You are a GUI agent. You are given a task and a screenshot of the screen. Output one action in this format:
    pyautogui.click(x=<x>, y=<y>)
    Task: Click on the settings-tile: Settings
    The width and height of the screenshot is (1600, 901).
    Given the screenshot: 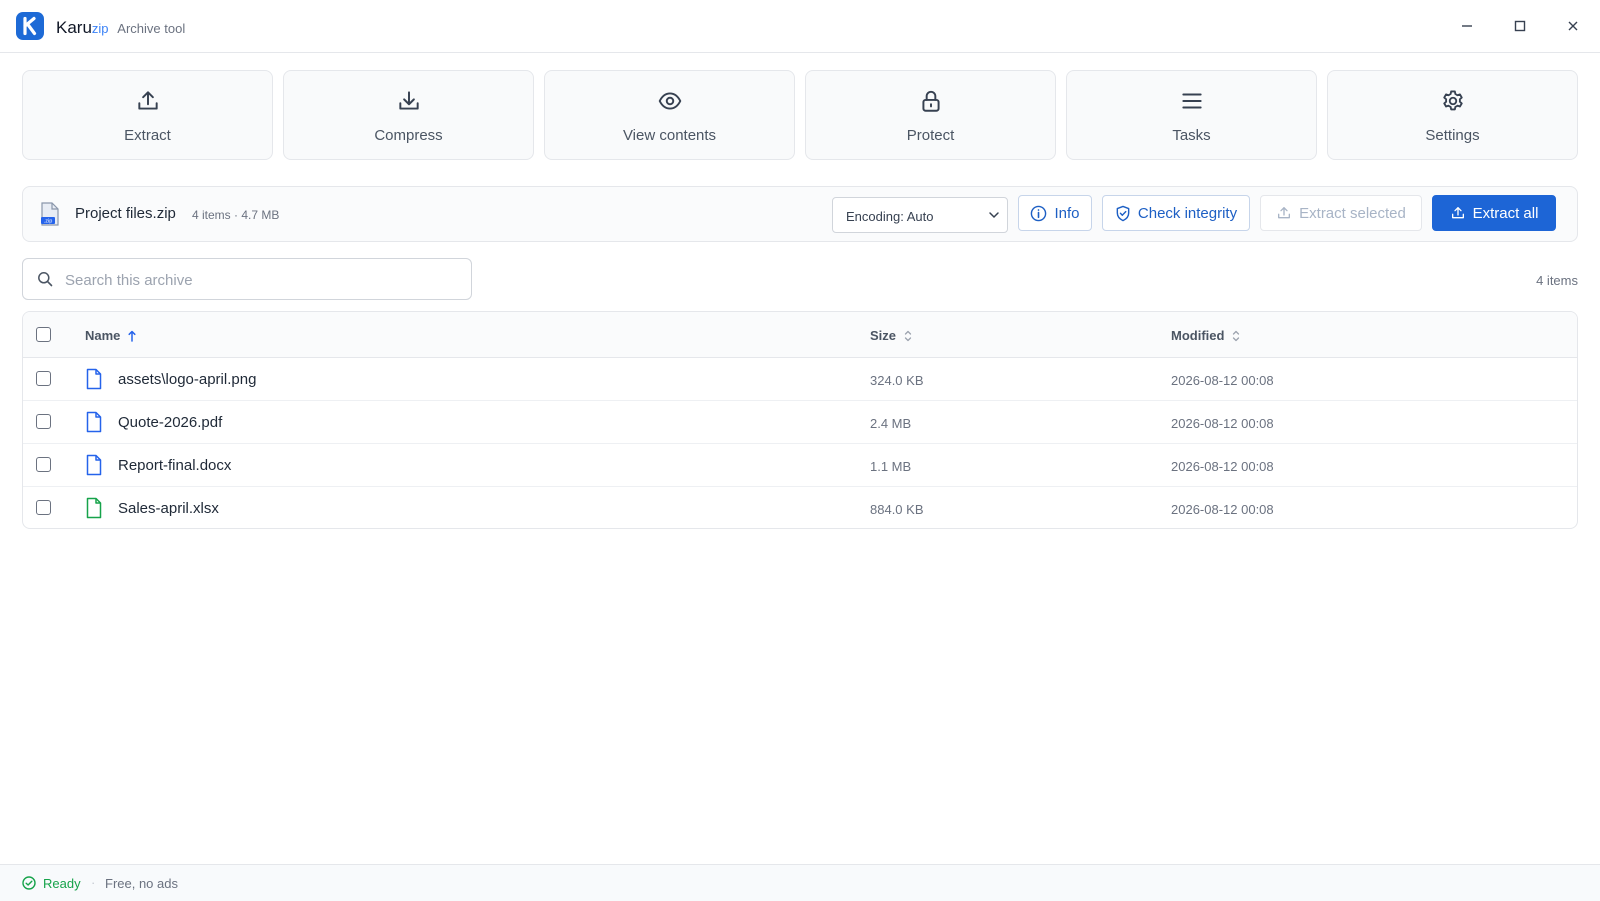 What is the action you would take?
    pyautogui.click(x=1452, y=115)
    